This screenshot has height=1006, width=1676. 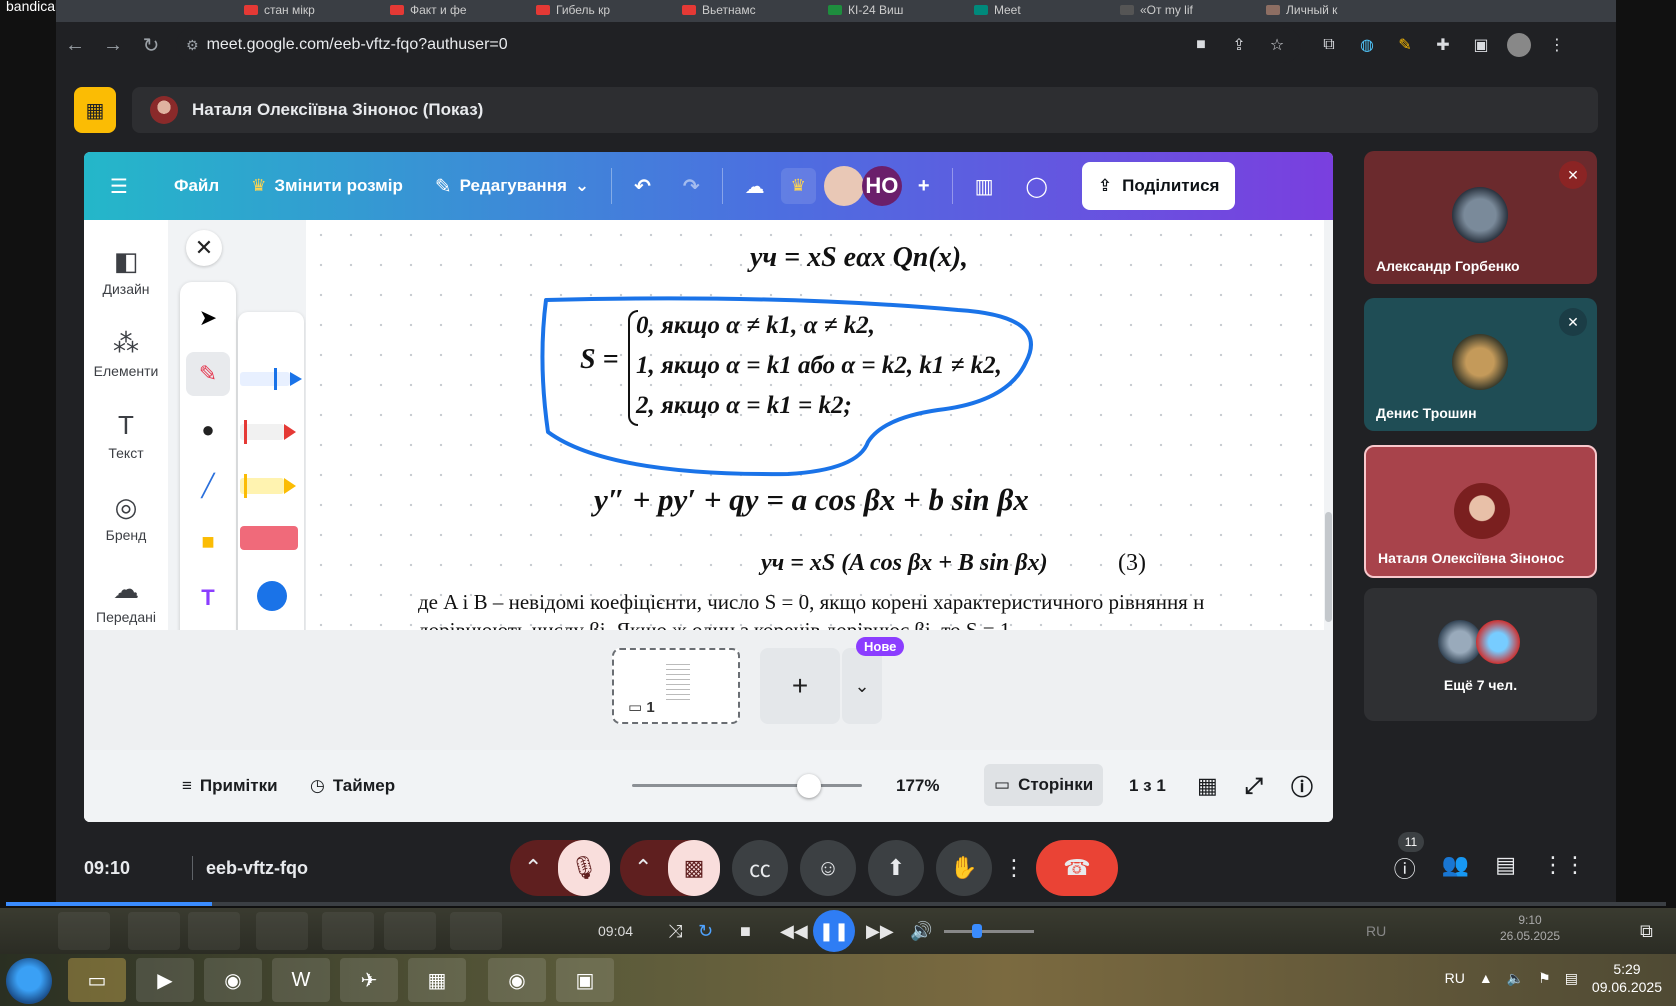 I want to click on bookmark-star-icon: ☆, so click(x=1277, y=45).